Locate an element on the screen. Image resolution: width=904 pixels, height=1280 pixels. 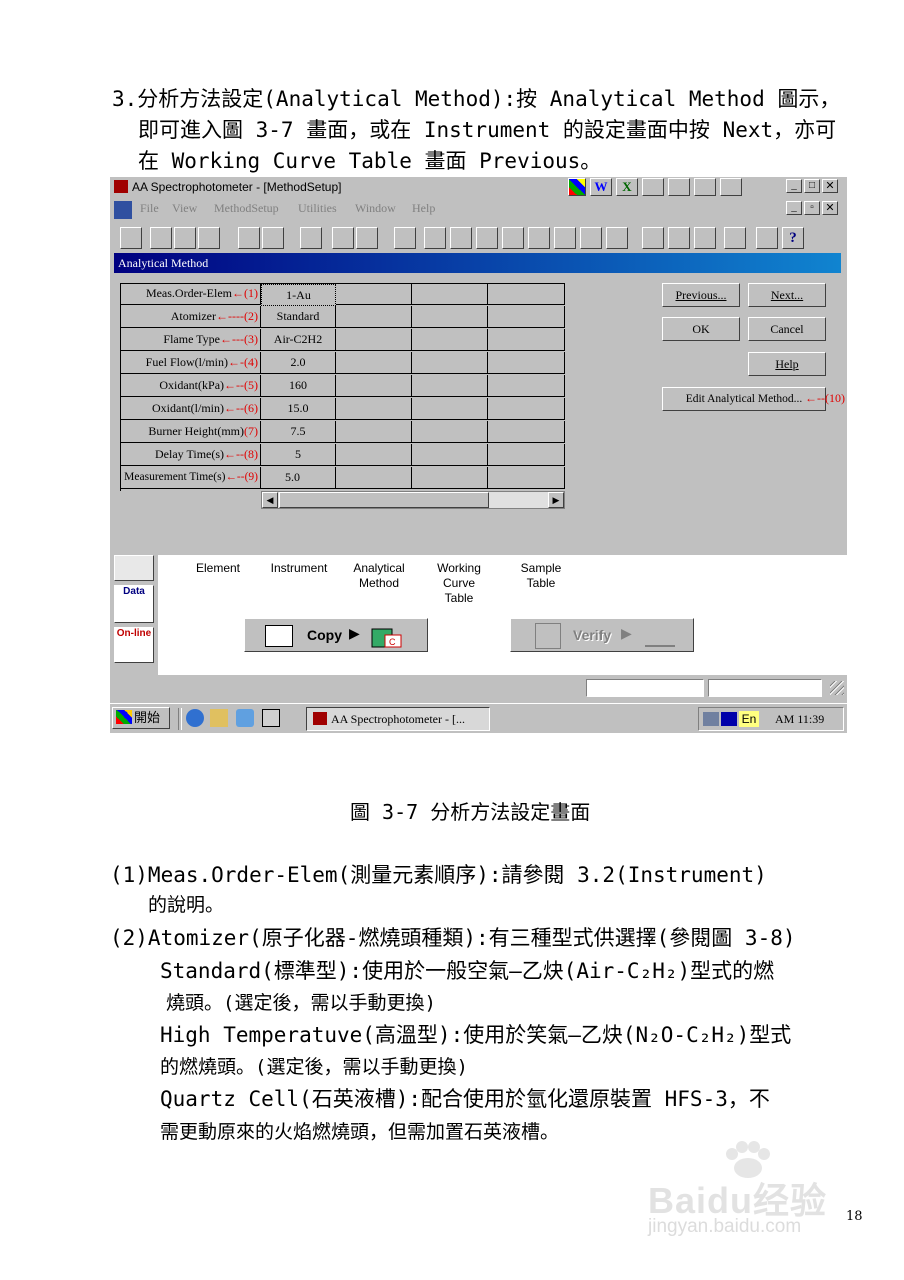
language-indicator: En is located at coordinates (749, 719).